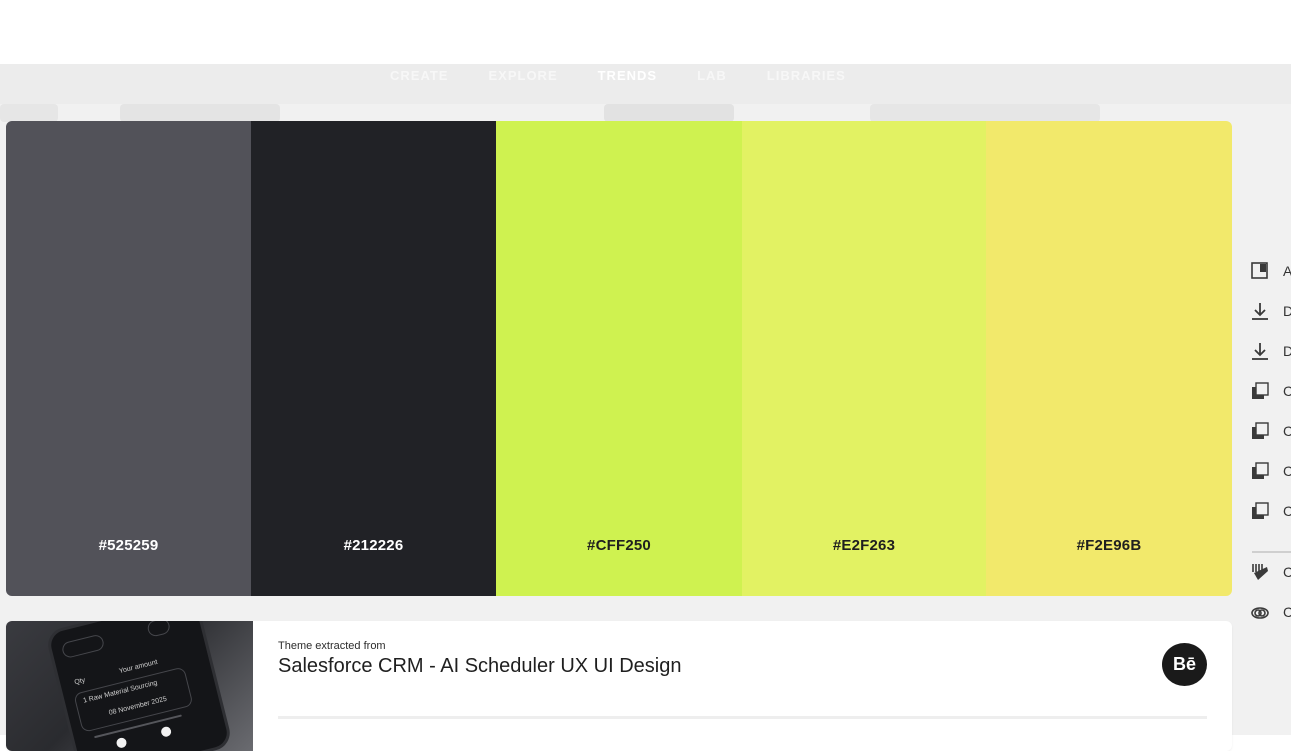 The height and width of the screenshot is (751, 1291). Describe the element at coordinates (1287, 271) in the screenshot. I see `action-label: A` at that location.